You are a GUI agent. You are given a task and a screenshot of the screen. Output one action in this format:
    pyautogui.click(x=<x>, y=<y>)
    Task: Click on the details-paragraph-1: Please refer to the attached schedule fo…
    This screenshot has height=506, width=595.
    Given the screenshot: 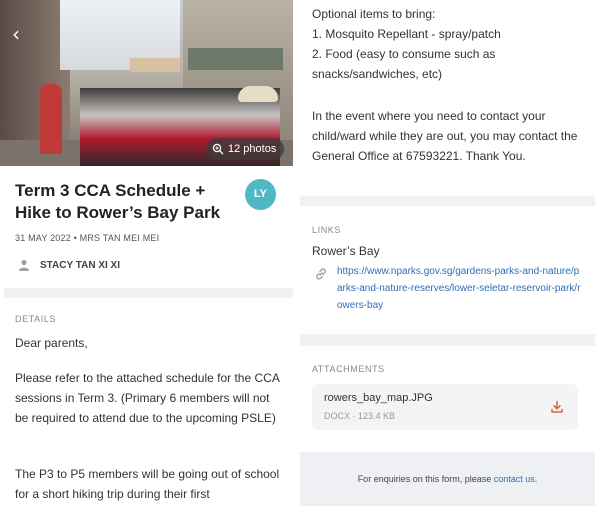 What is the action you would take?
    pyautogui.click(x=147, y=398)
    